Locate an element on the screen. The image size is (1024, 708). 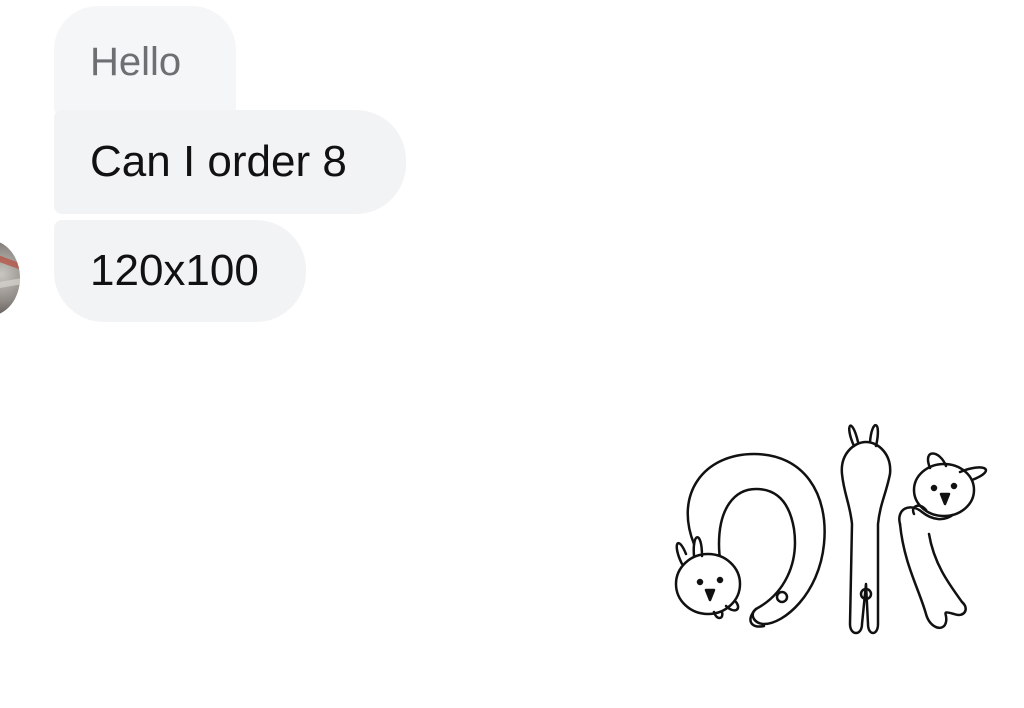
message-bubble-size: 120x100 is located at coordinates (180, 271).